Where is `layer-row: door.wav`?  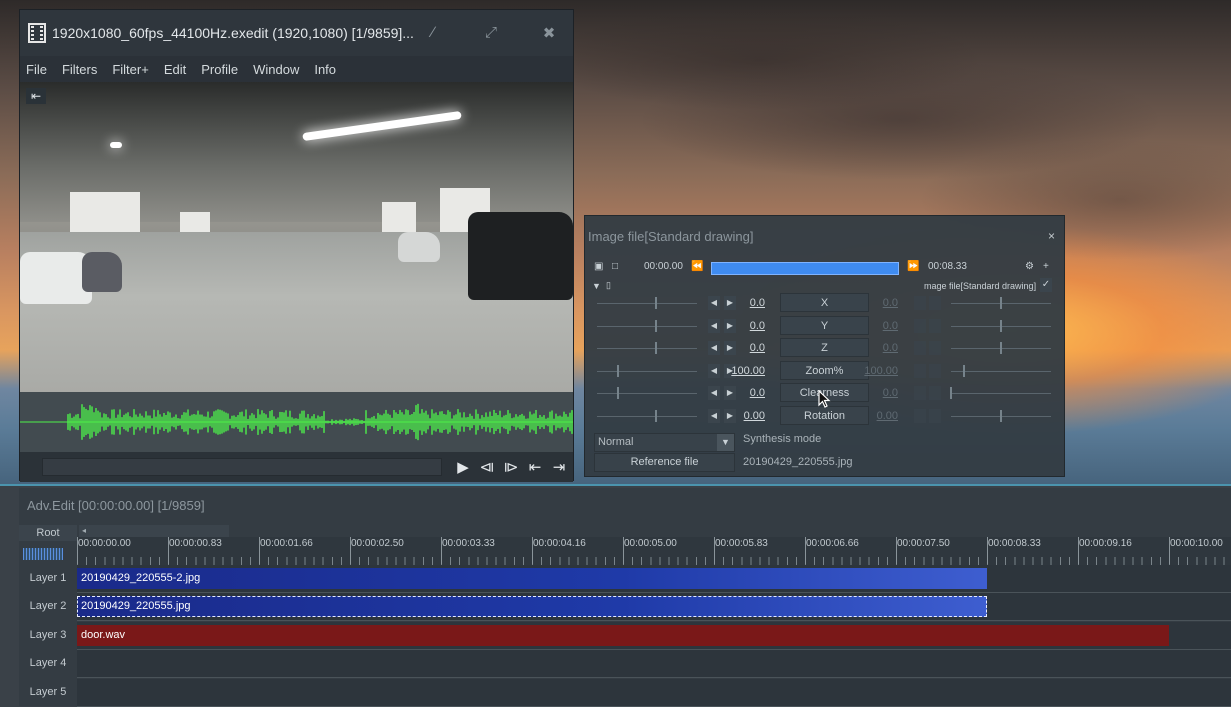
layer-row: door.wav is located at coordinates (654, 635).